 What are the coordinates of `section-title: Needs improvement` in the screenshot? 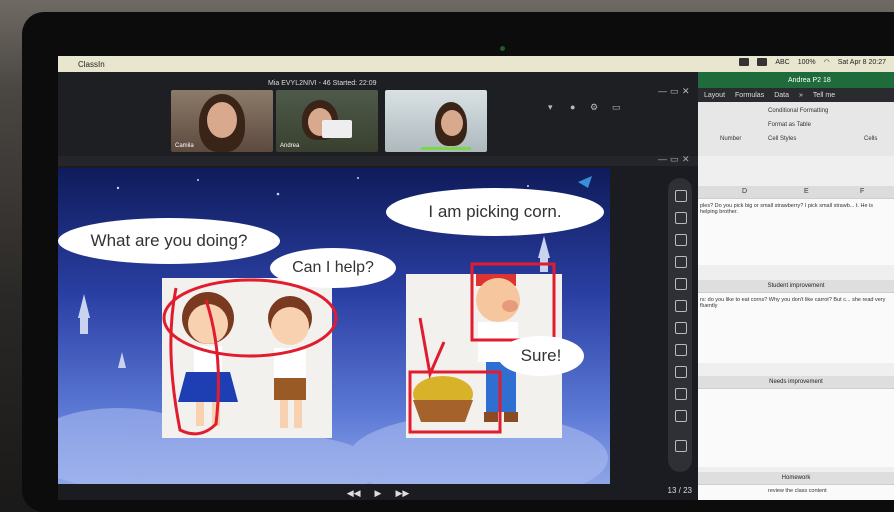 It's located at (796, 382).